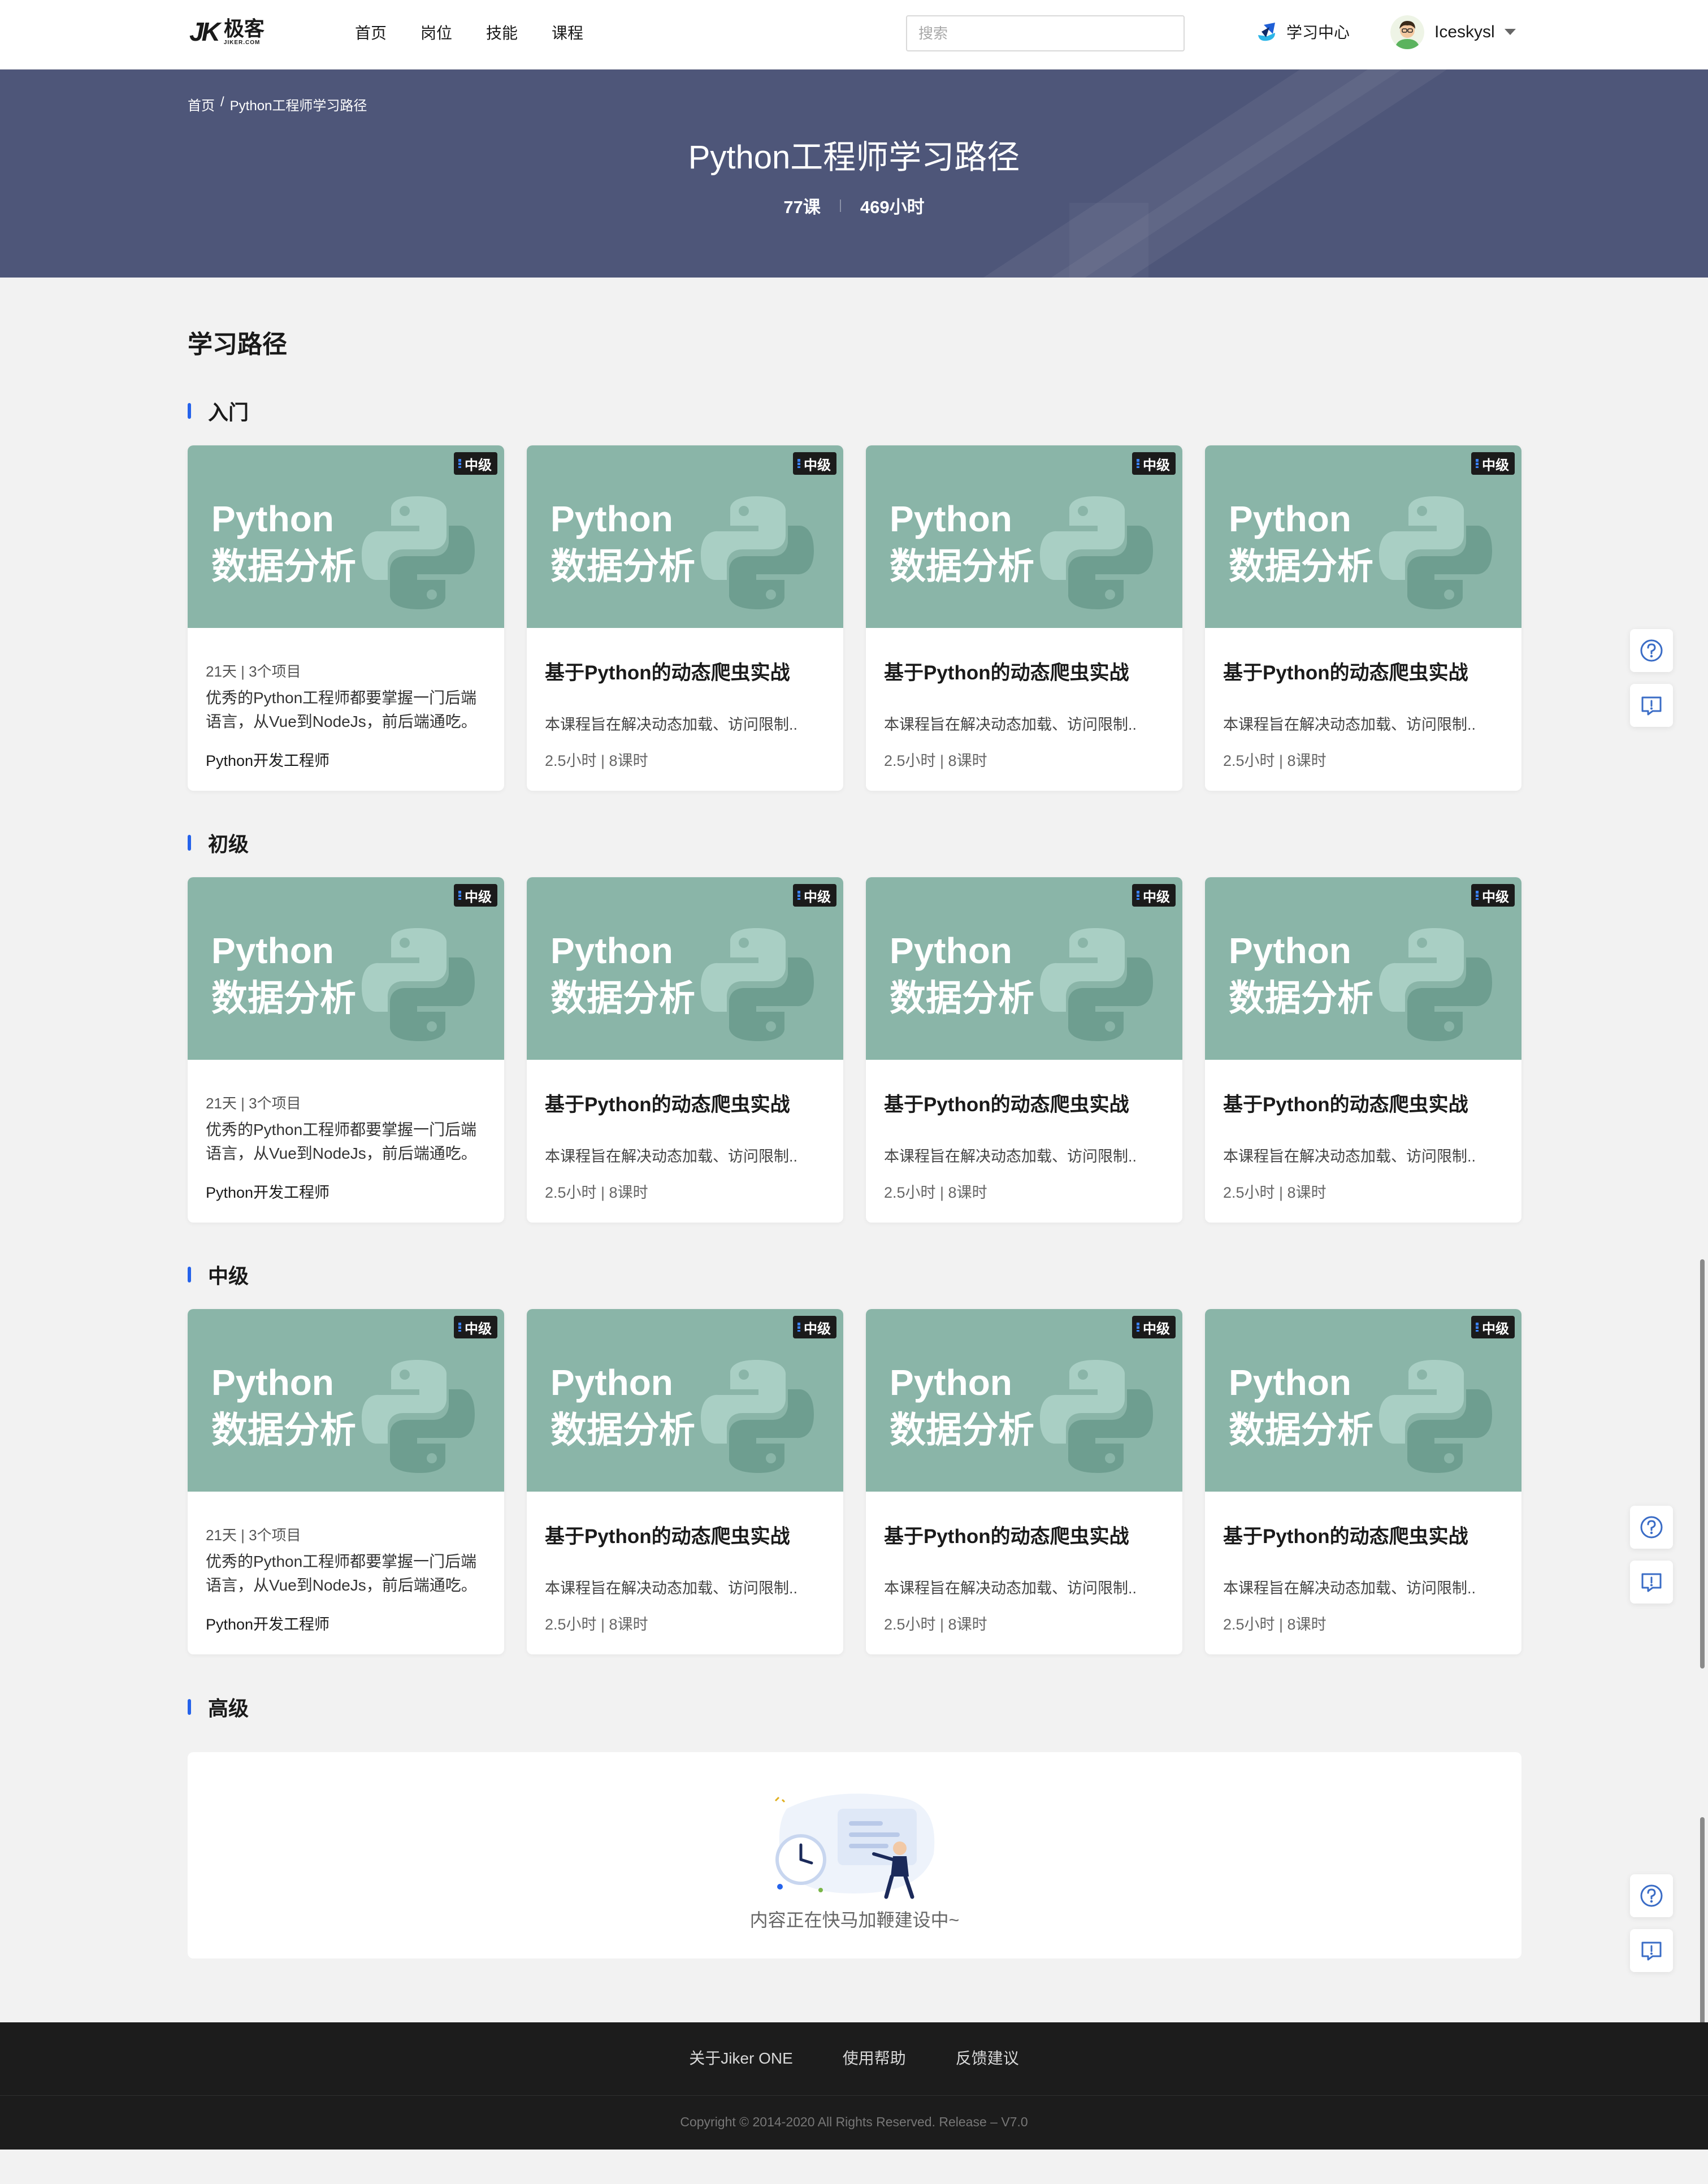  Describe the element at coordinates (854, 35) in the screenshot. I see `top-navbar: JK 极客 JIKER.COM 首页 岗位 技能 课程 学习中心` at that location.